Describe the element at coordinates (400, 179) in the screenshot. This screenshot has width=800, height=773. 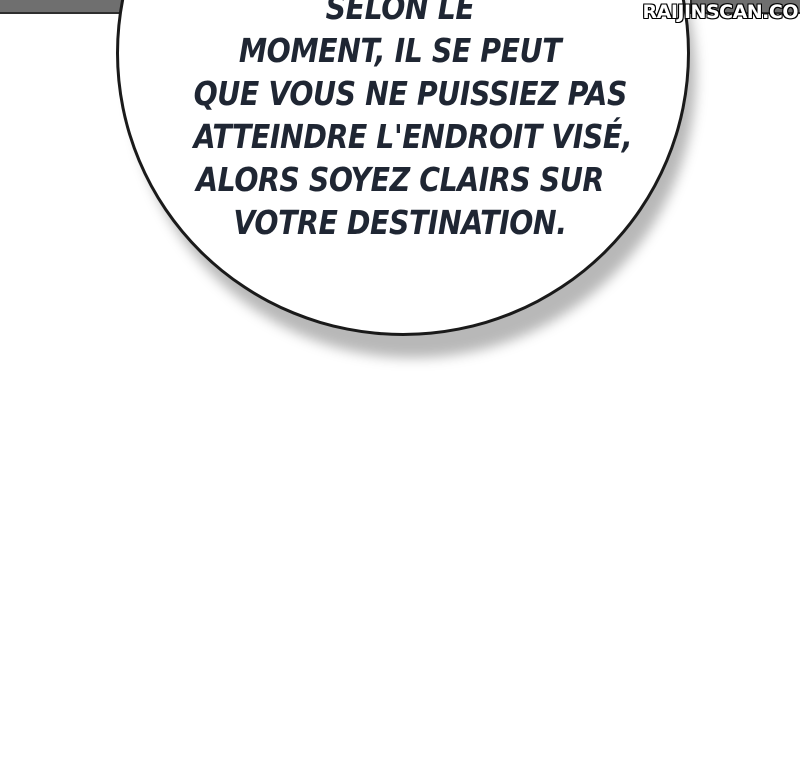
I see `bubble-line-5: ALORS SOYEZ CLAIRS SUR` at that location.